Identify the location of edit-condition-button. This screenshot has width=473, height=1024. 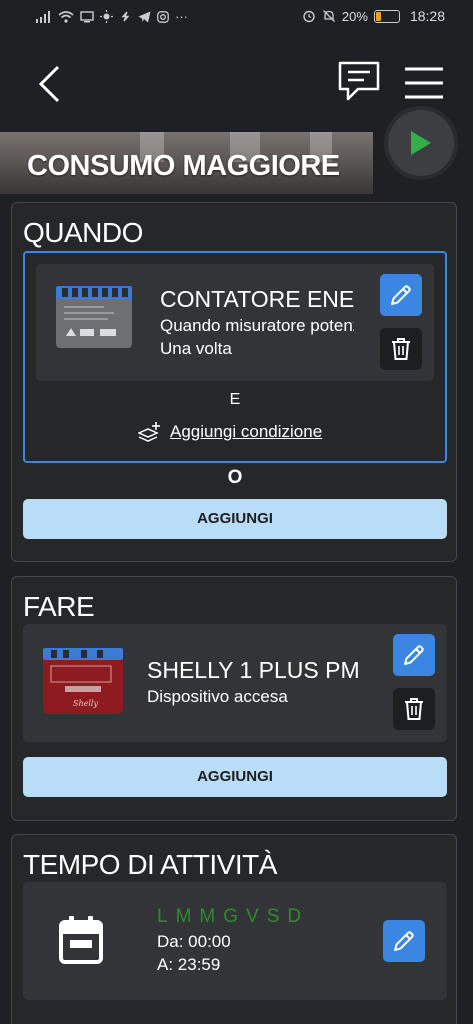
(401, 295).